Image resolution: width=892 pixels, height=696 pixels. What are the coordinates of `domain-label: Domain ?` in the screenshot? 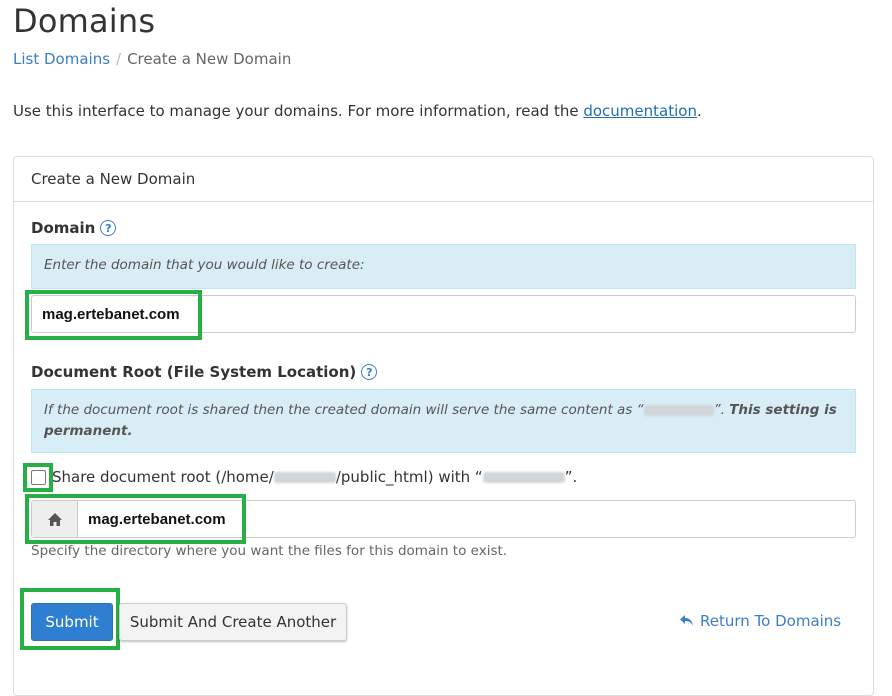 It's located at (74, 228).